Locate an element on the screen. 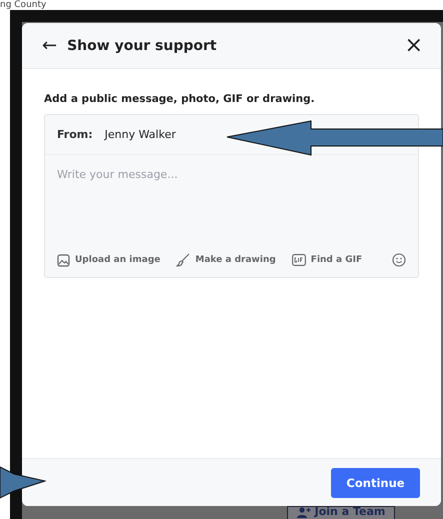 Image resolution: width=443 pixels, height=519 pixels. from-label: From: is located at coordinates (75, 134).